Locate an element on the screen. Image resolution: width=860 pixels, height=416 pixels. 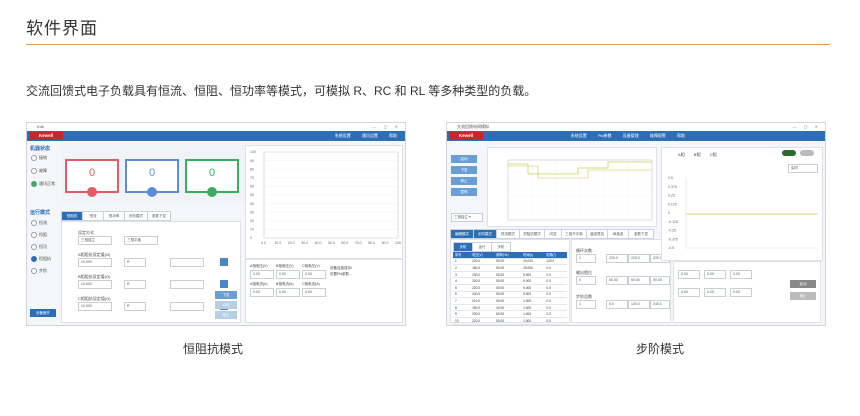
disconnect-button: 设备断开 is located at coordinates (43, 313).